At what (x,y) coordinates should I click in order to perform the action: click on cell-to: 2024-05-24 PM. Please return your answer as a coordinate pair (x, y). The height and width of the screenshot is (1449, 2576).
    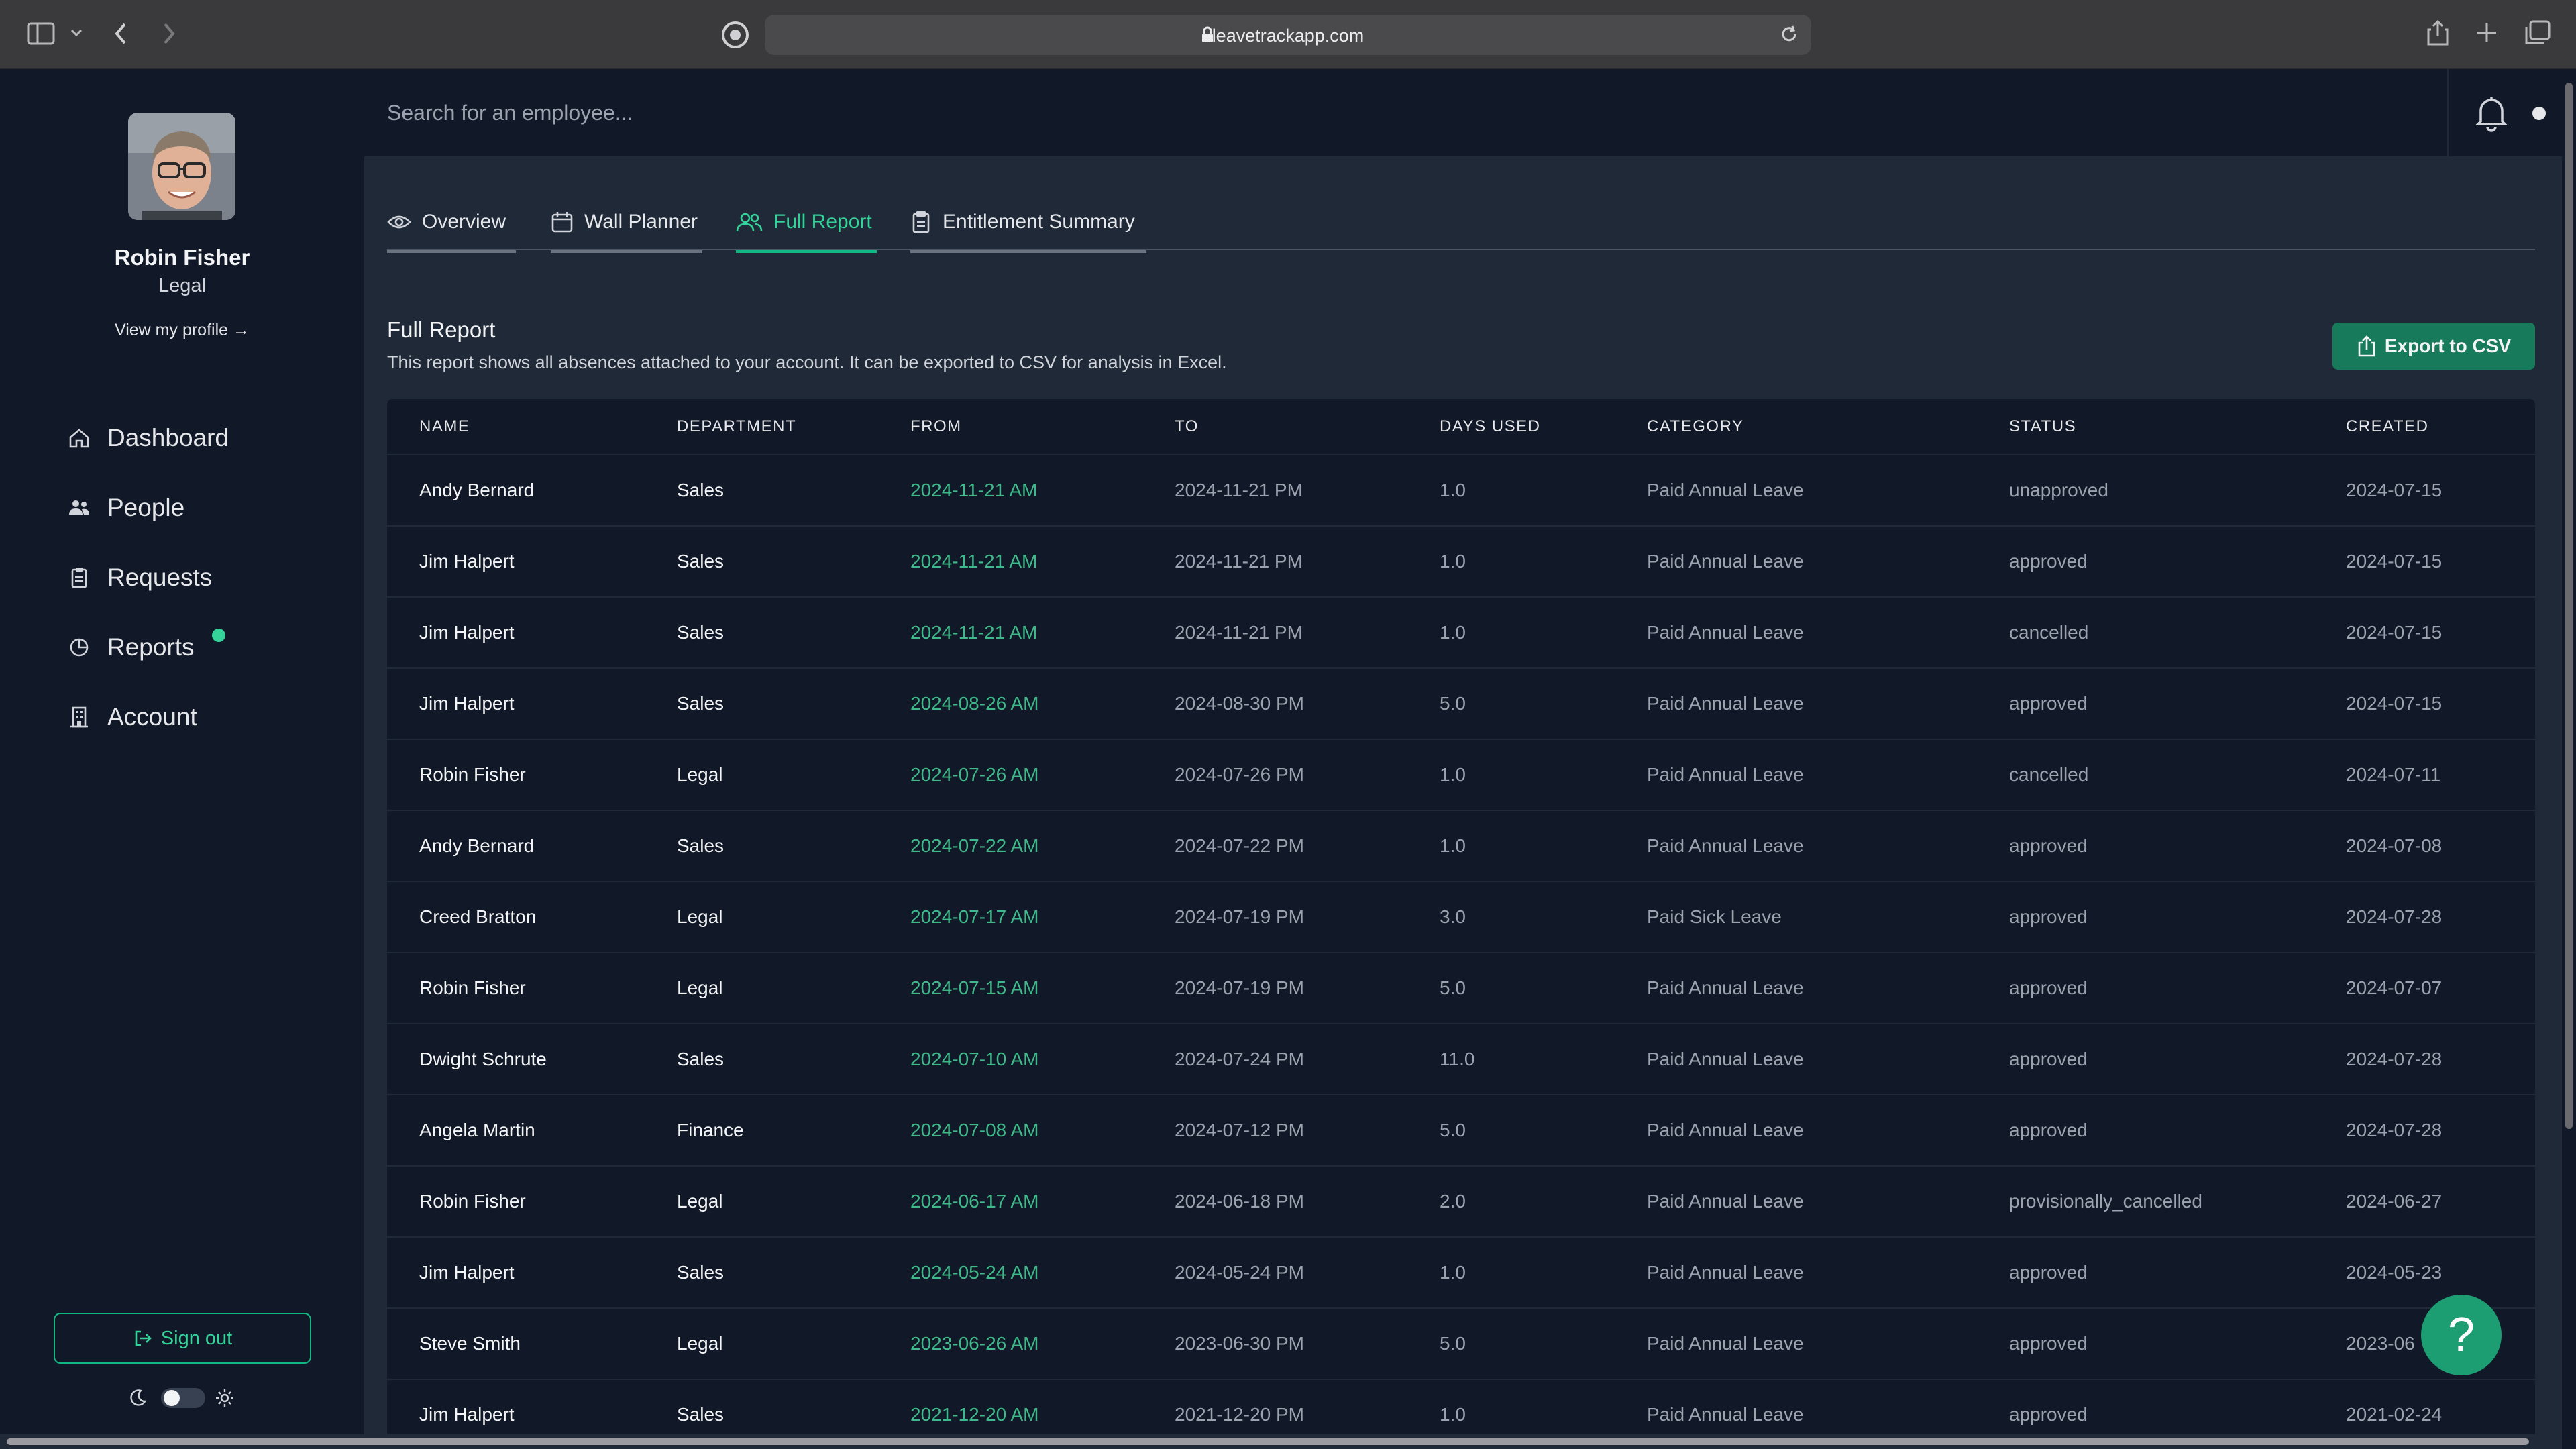
    Looking at the image, I should click on (1240, 1272).